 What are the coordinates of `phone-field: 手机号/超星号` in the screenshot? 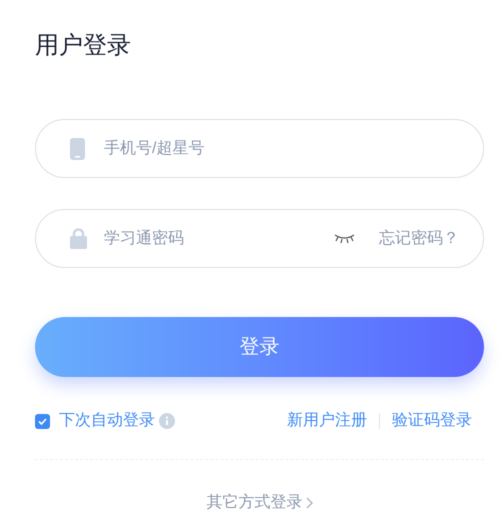 It's located at (259, 148).